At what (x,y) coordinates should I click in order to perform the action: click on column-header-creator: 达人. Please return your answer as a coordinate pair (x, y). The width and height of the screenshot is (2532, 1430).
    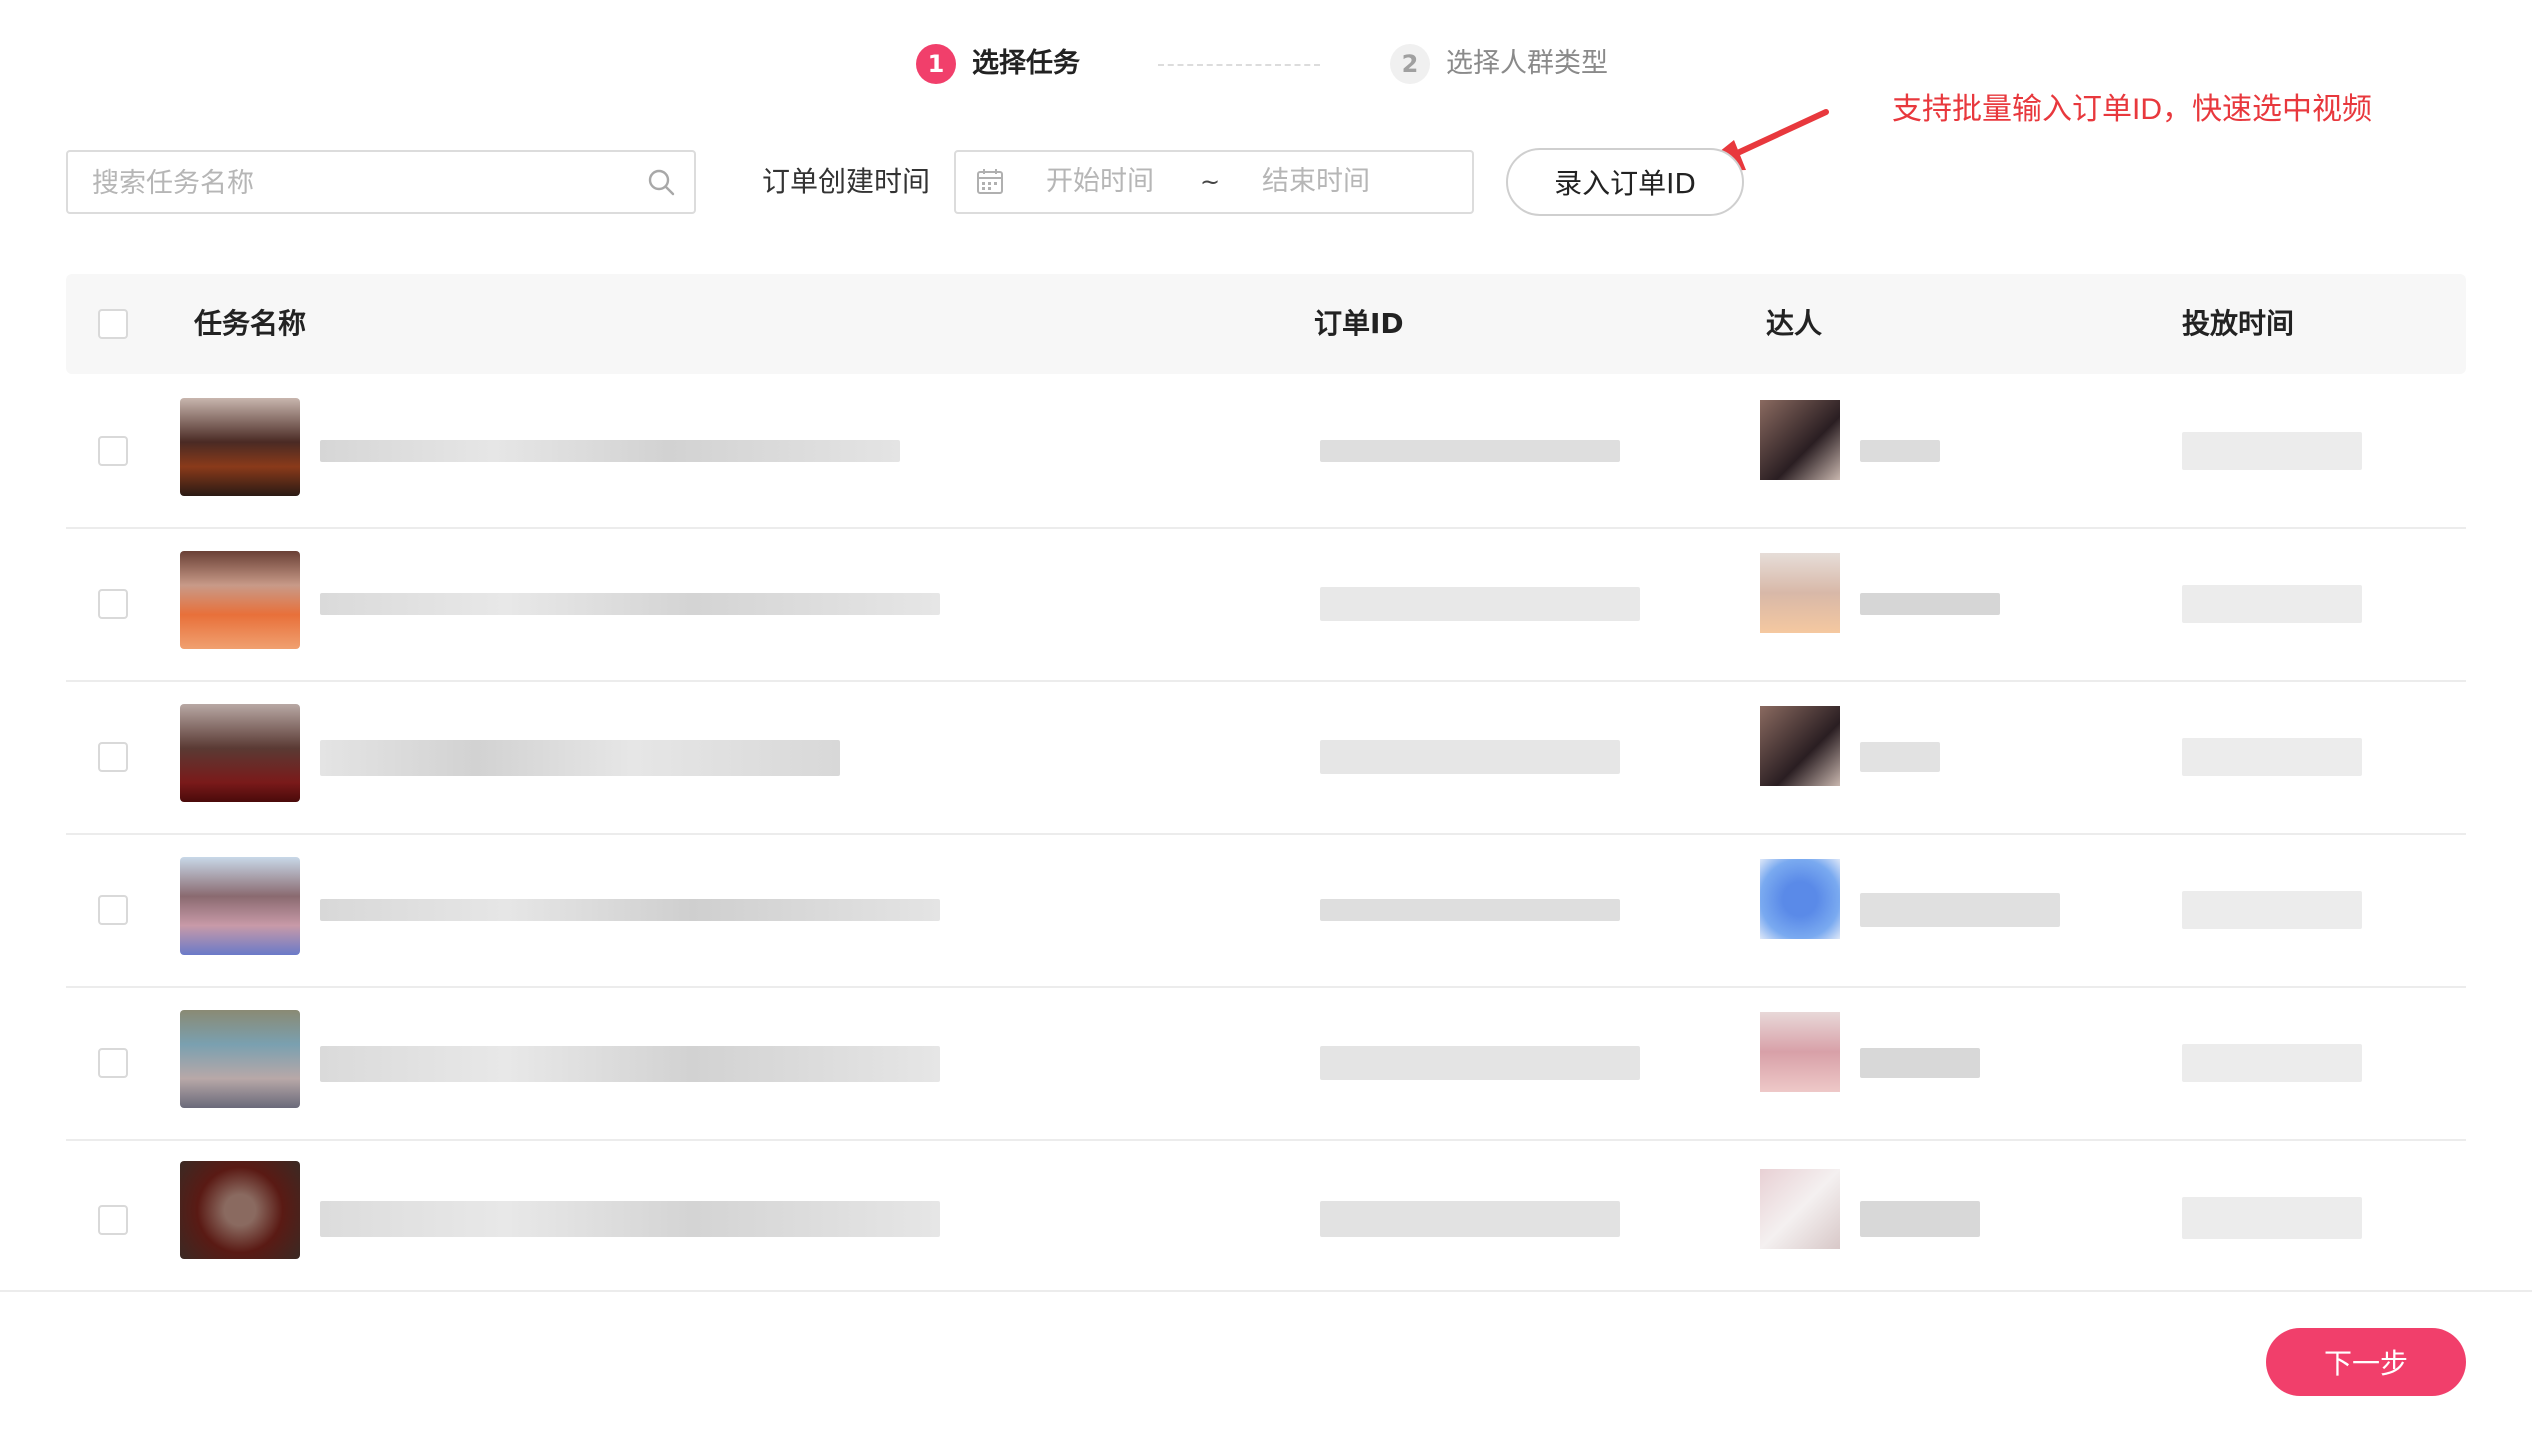
    Looking at the image, I should click on (1794, 323).